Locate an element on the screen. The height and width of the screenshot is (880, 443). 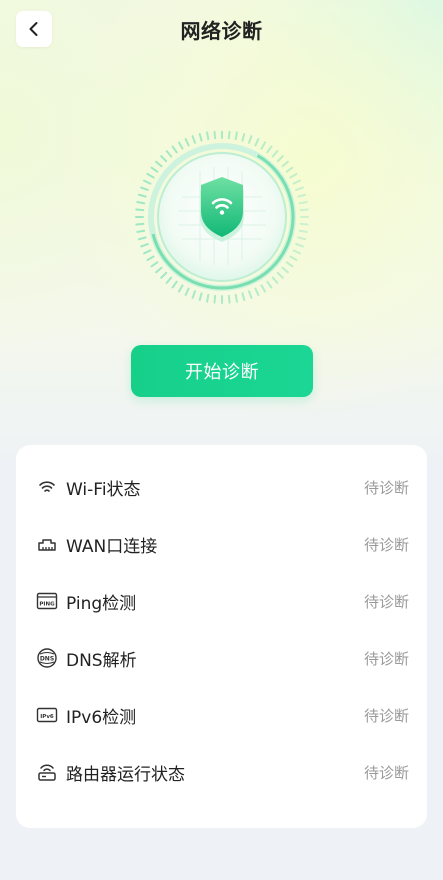
list-item-ping-test: PING Ping检测 待诊断 is located at coordinates (221, 601).